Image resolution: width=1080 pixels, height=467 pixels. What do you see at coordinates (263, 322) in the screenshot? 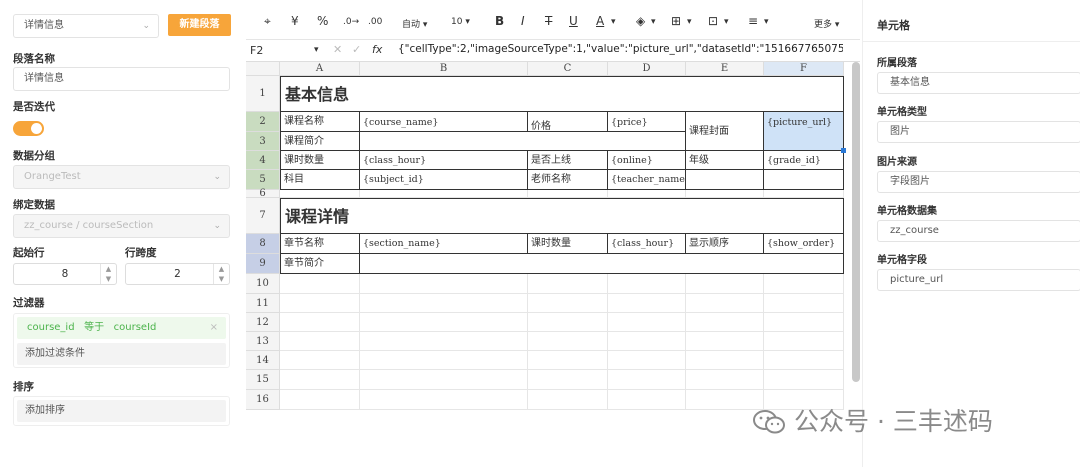
I see `row-header: 12` at bounding box center [263, 322].